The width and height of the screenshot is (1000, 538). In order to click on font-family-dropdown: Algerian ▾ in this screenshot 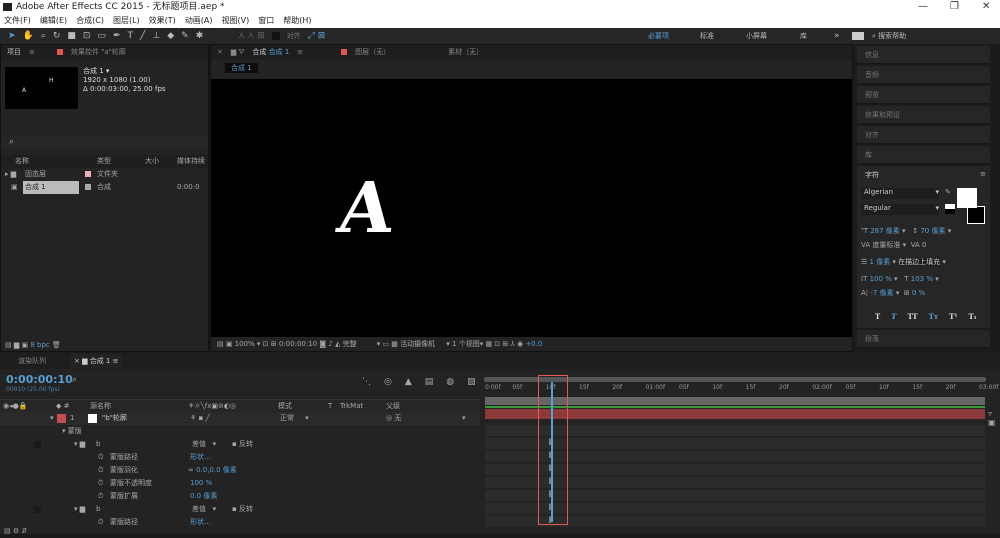, I will do `click(900, 193)`.